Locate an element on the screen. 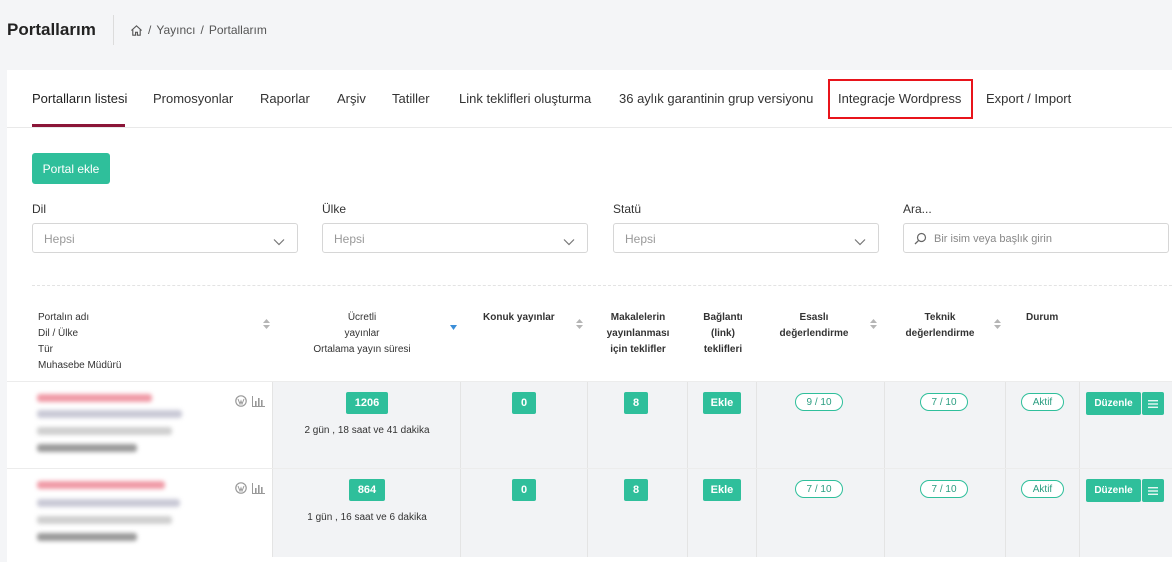 This screenshot has width=1172, height=562. tab-export-import: Export / Import is located at coordinates (1028, 98).